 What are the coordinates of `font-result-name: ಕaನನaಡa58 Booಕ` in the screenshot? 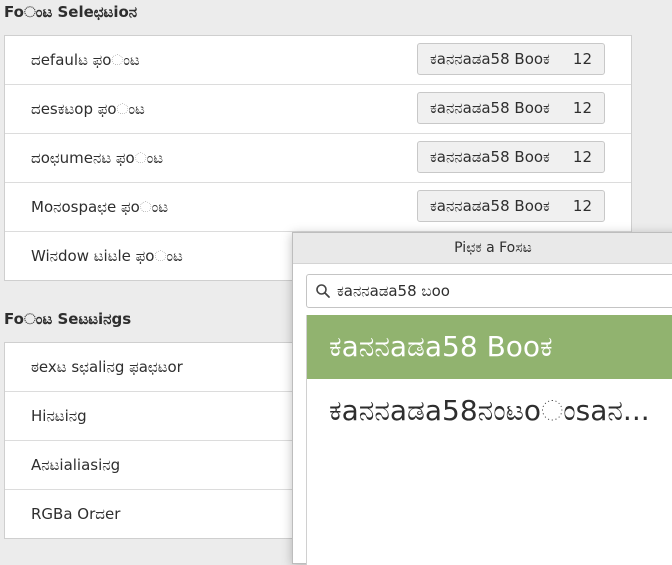 It's located at (441, 346).